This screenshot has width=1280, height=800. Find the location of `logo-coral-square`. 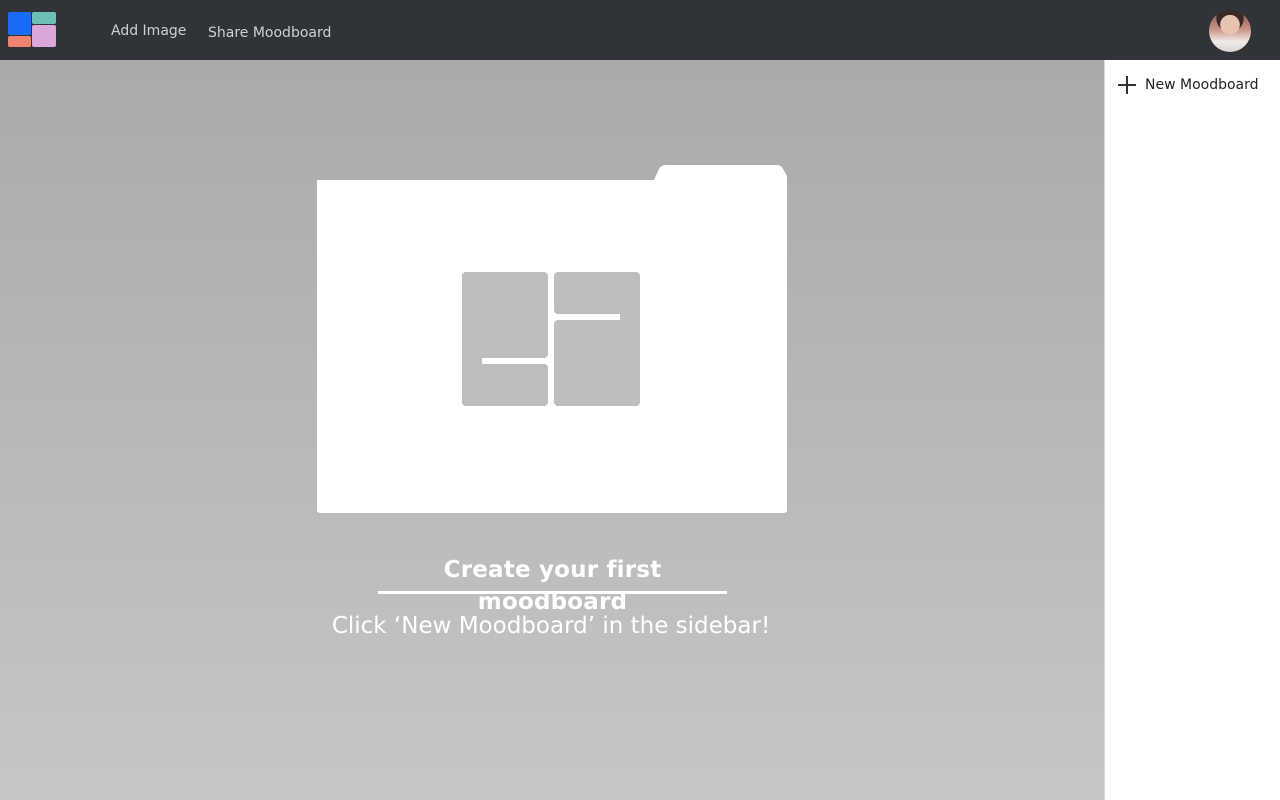

logo-coral-square is located at coordinates (19, 41).